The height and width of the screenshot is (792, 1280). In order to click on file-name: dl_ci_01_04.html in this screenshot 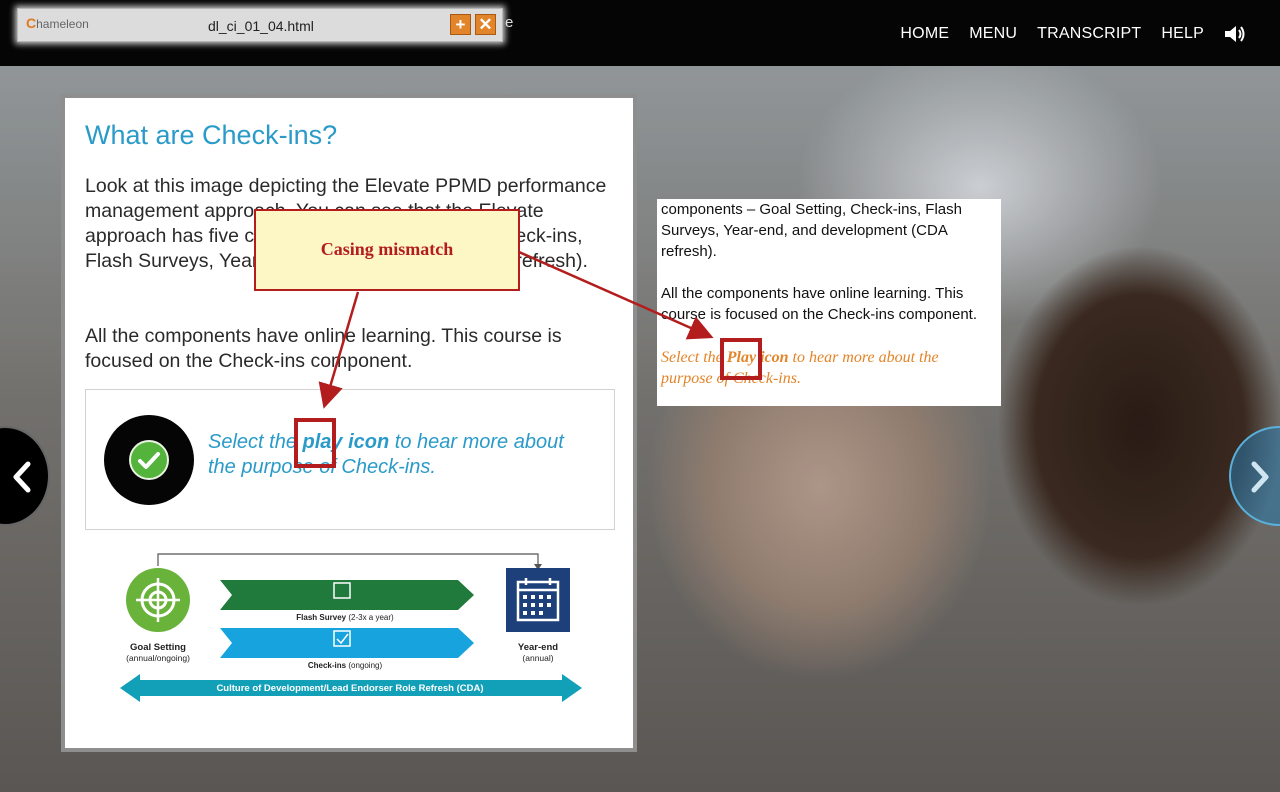, I will do `click(261, 26)`.